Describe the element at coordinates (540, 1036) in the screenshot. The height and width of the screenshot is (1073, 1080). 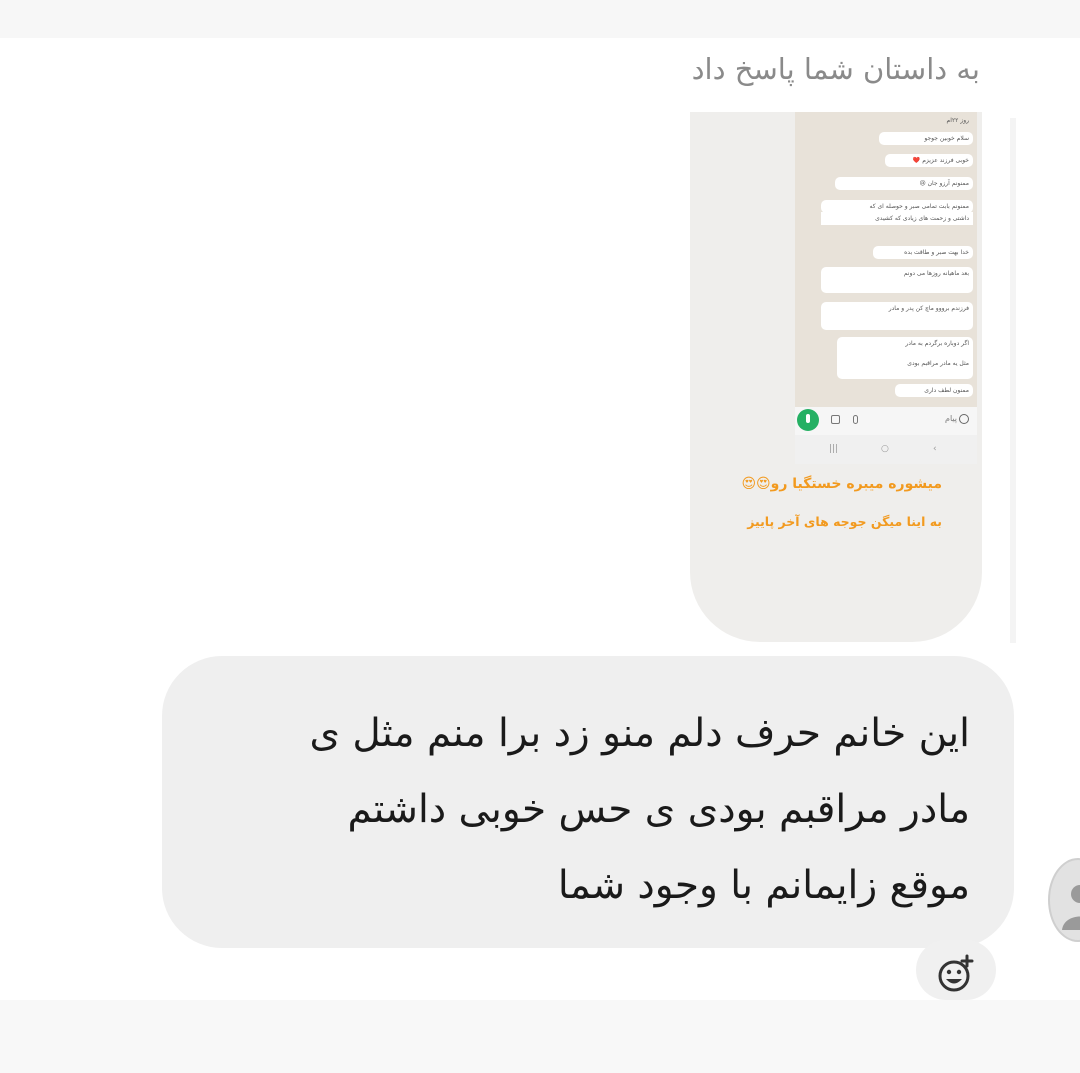
I see `bottom-area` at that location.